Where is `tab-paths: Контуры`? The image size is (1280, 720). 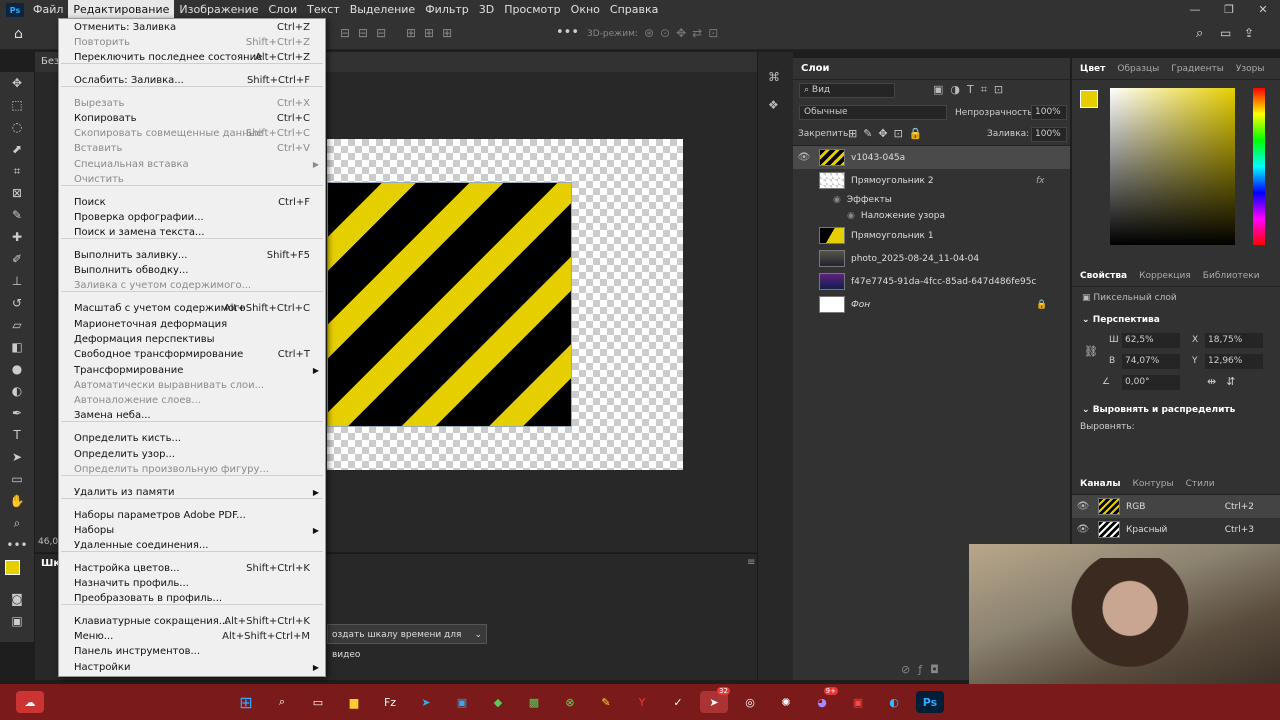 tab-paths: Контуры is located at coordinates (1152, 484).